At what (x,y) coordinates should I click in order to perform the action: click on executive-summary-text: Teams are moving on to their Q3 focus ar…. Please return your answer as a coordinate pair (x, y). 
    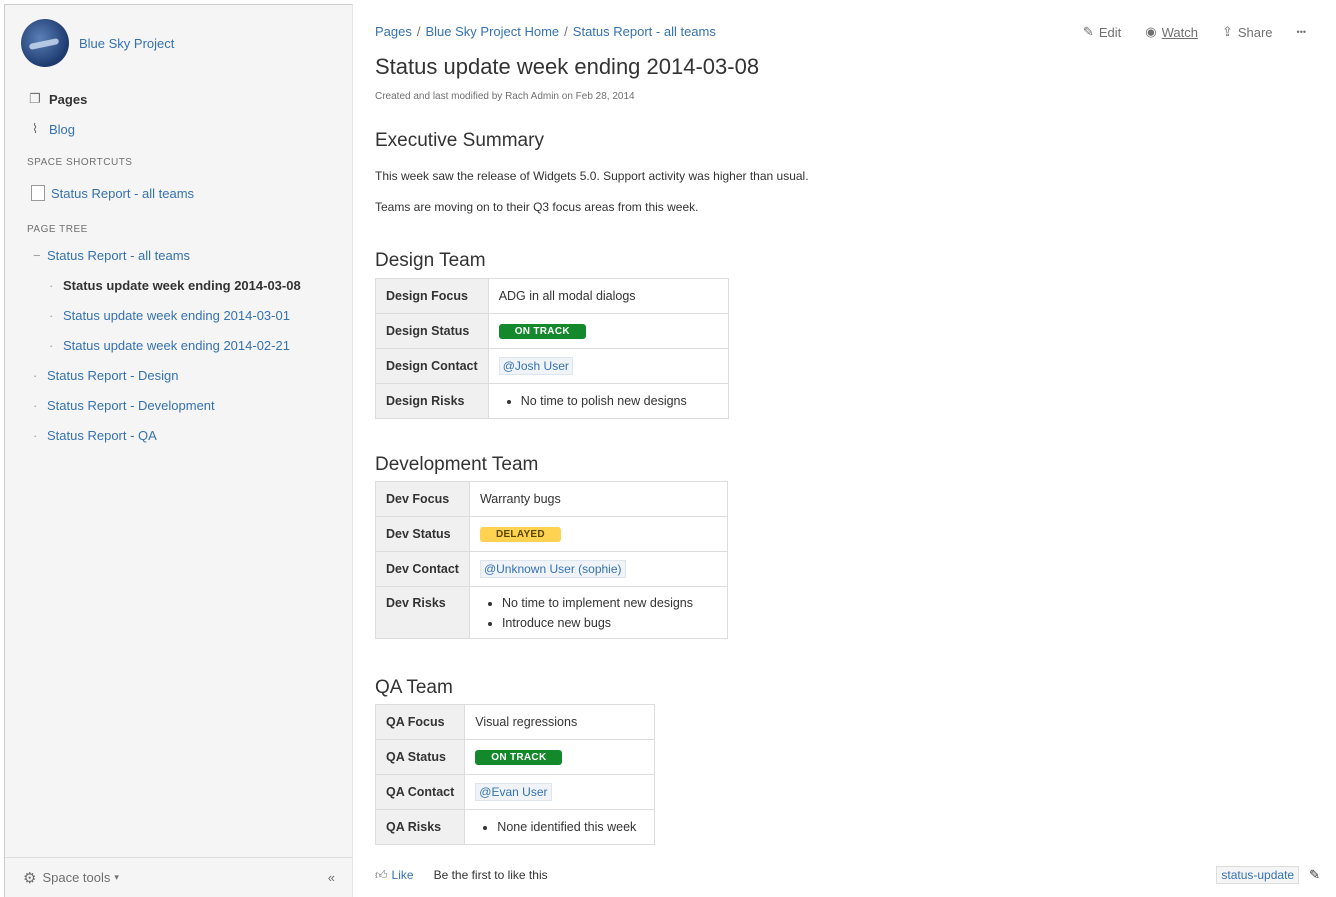
    Looking at the image, I should click on (537, 207).